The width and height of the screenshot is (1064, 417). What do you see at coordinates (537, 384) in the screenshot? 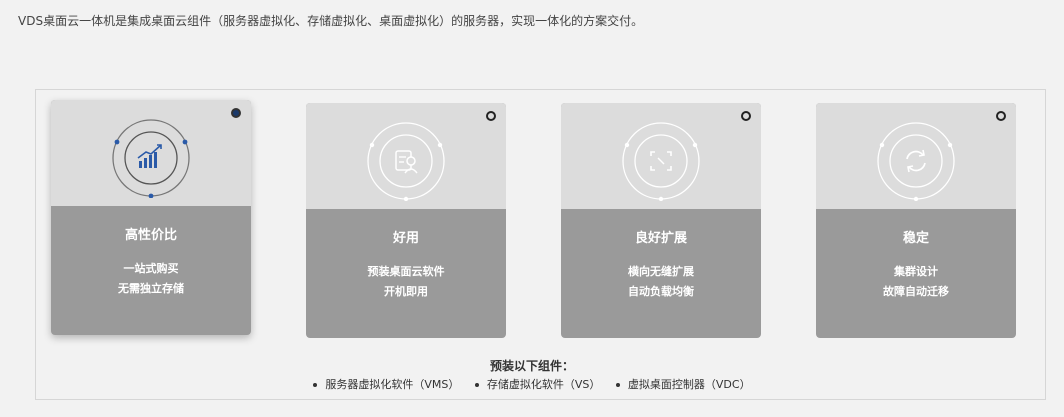
I see `component-item: 存储虚拟化软件（VS）` at bounding box center [537, 384].